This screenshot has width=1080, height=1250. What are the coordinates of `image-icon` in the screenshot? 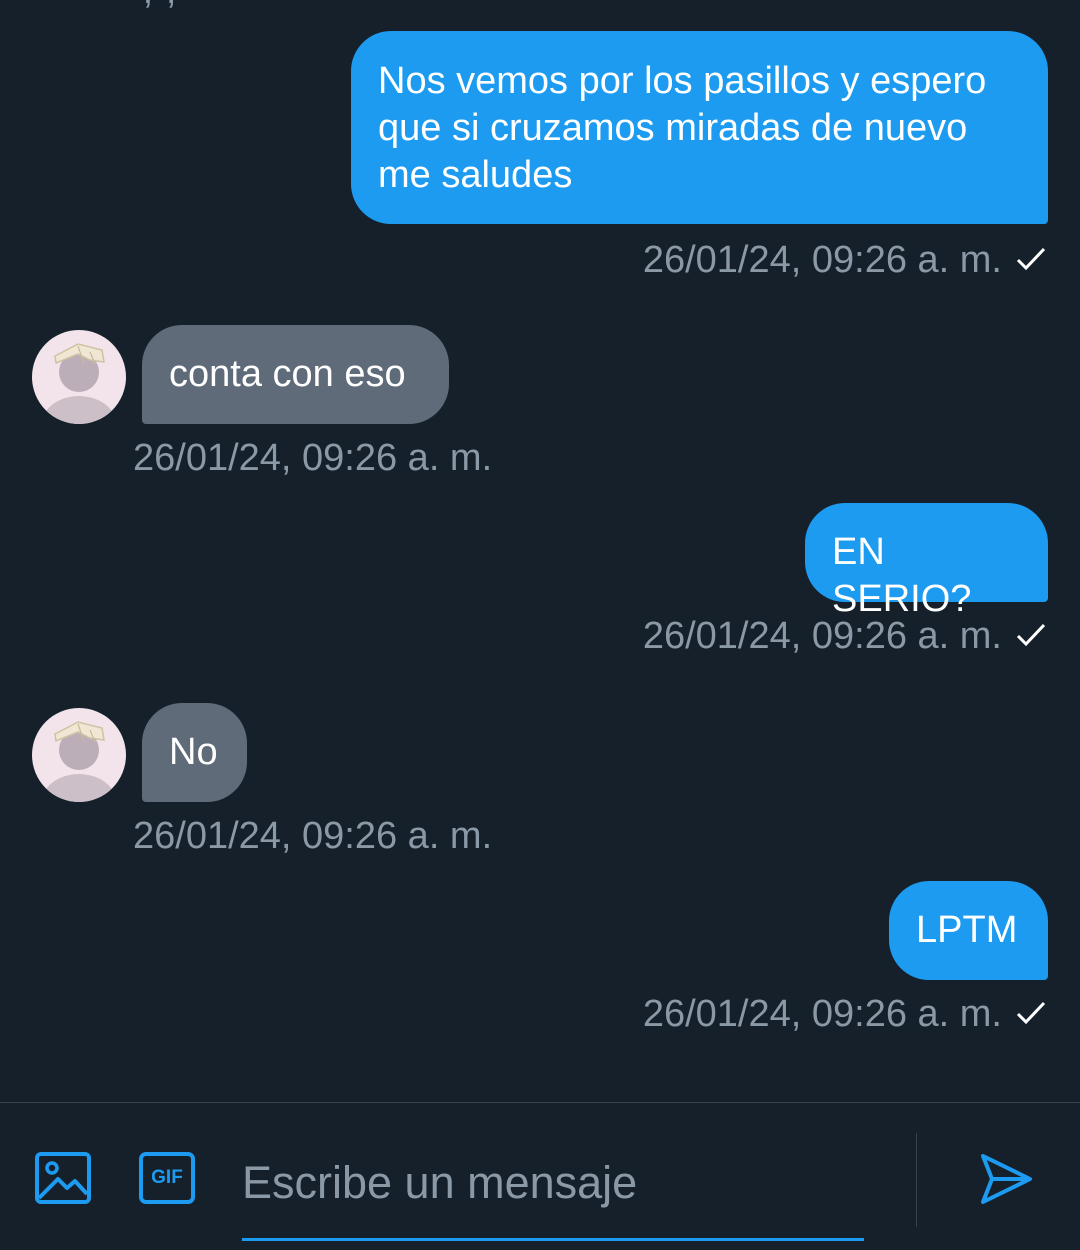 It's located at (63, 1178).